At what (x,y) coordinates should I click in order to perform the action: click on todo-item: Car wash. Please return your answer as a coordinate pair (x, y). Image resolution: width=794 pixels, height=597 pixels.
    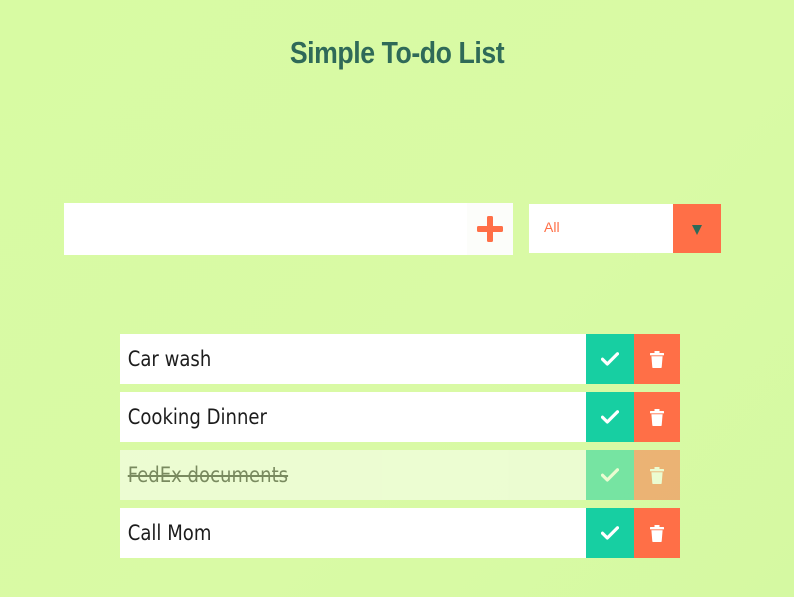
    Looking at the image, I should click on (400, 359).